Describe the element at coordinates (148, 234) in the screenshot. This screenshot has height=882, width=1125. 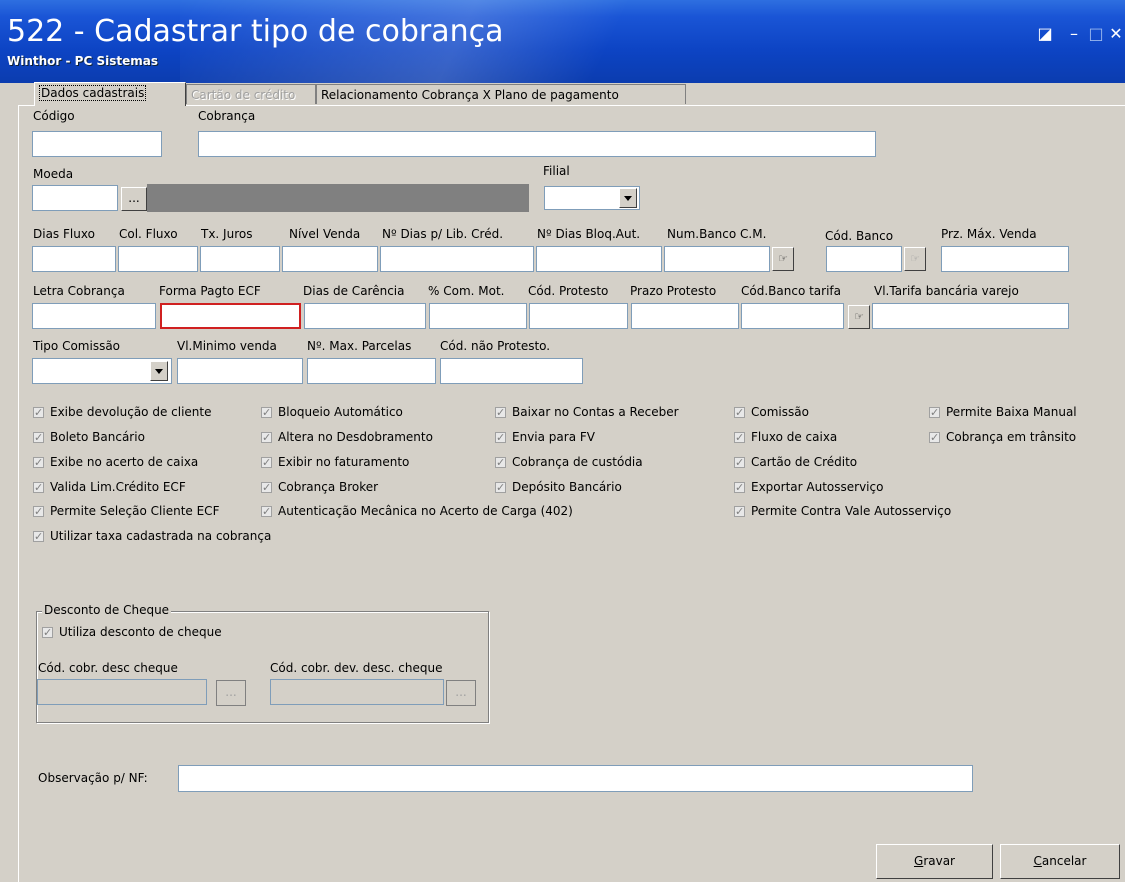
I see `col-fluxo-label: Col. Fluxo` at that location.